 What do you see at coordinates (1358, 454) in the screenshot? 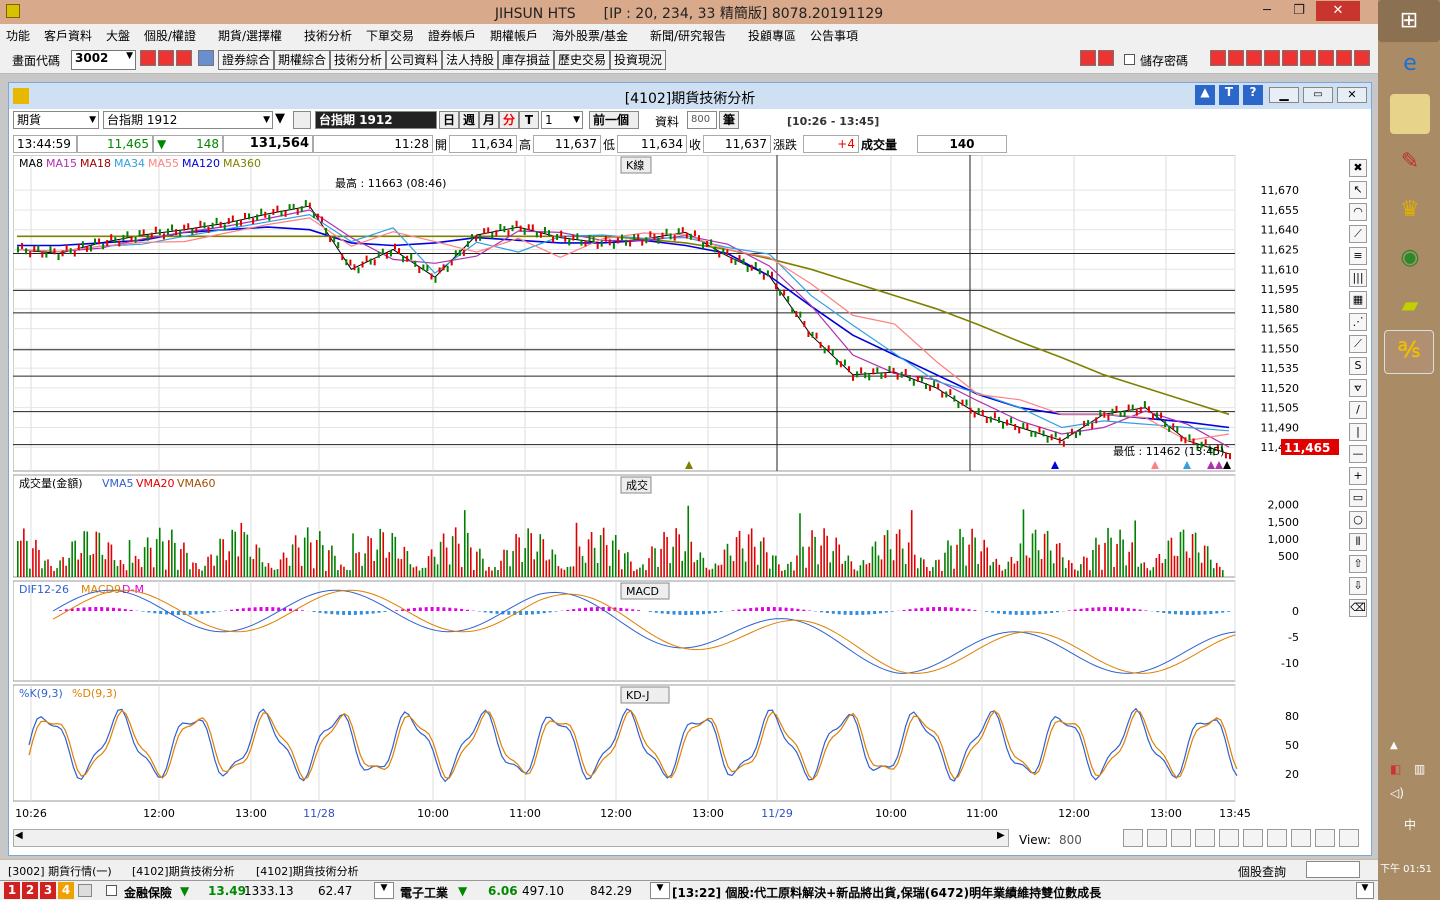
I see `draw-tool-icon: —` at bounding box center [1358, 454].